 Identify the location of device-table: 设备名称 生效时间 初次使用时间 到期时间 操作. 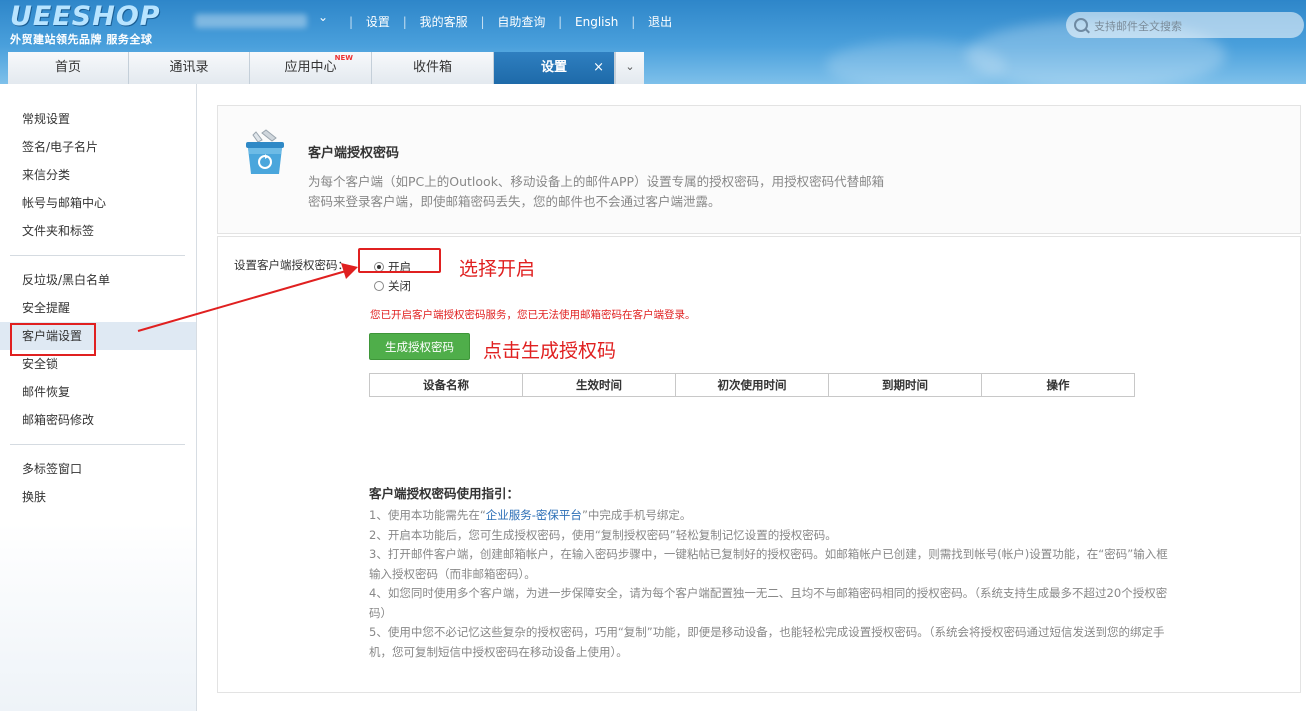
(752, 385).